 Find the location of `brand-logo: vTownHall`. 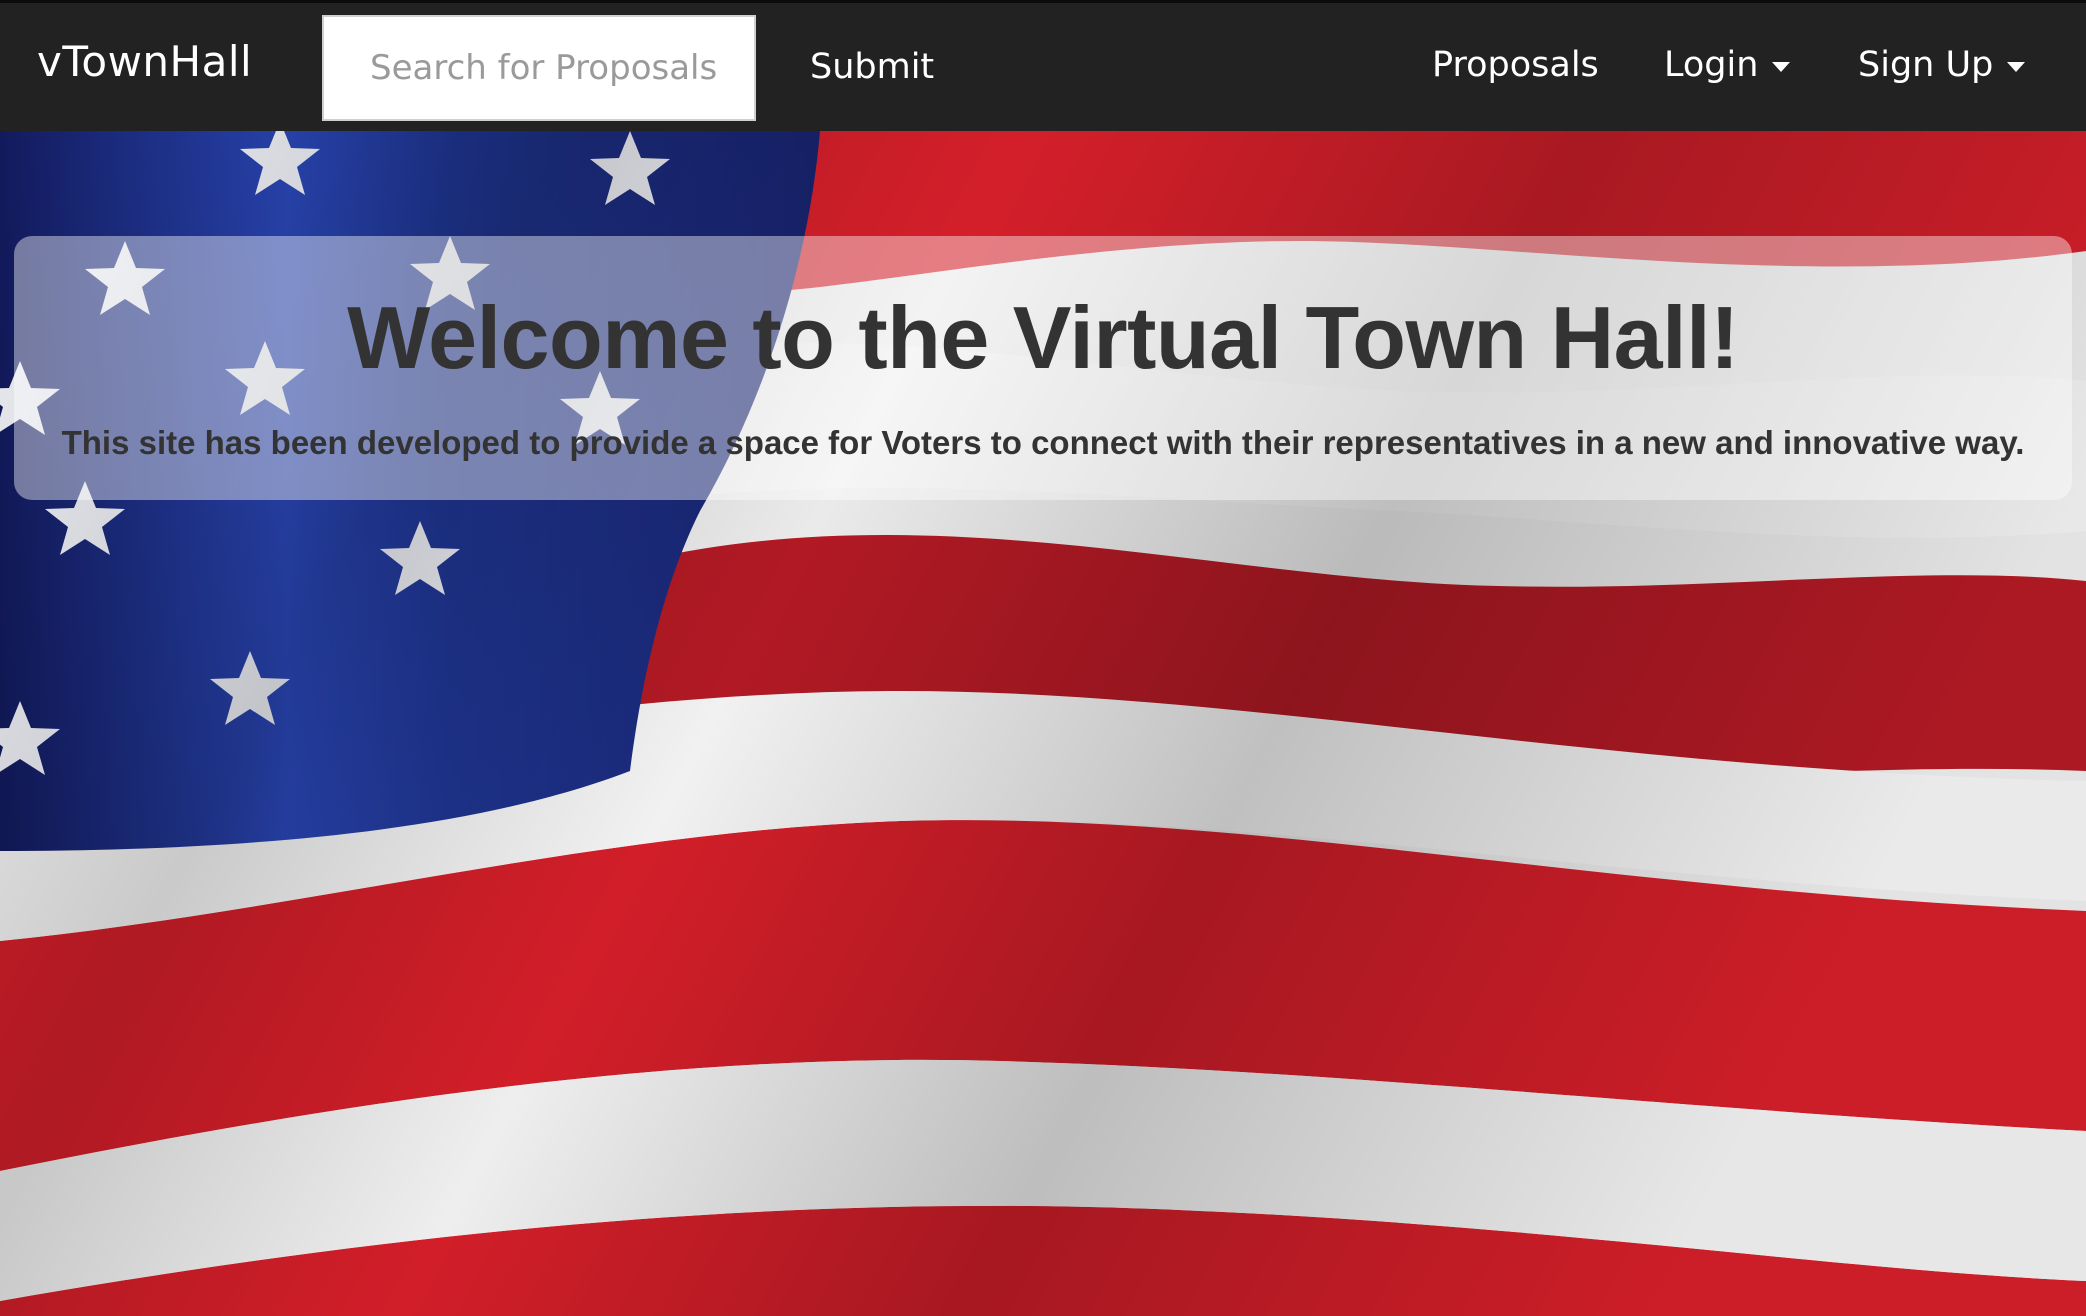

brand-logo: vTownHall is located at coordinates (144, 61).